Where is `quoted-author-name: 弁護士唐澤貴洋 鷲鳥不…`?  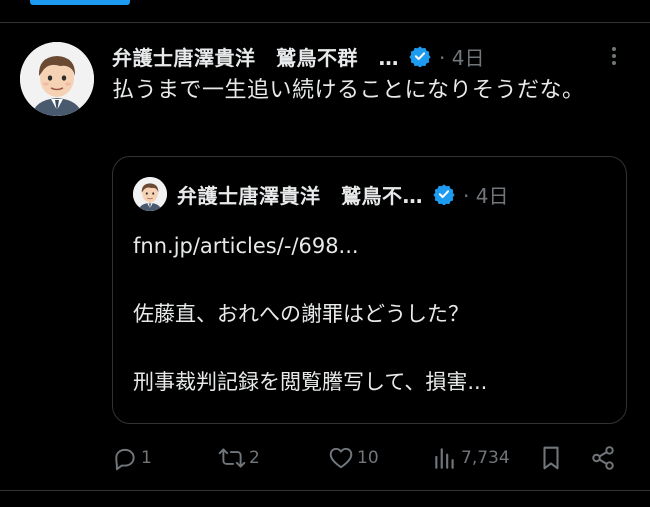
quoted-author-name: 弁護士唐澤貴洋 鷲鳥不… is located at coordinates (300, 195).